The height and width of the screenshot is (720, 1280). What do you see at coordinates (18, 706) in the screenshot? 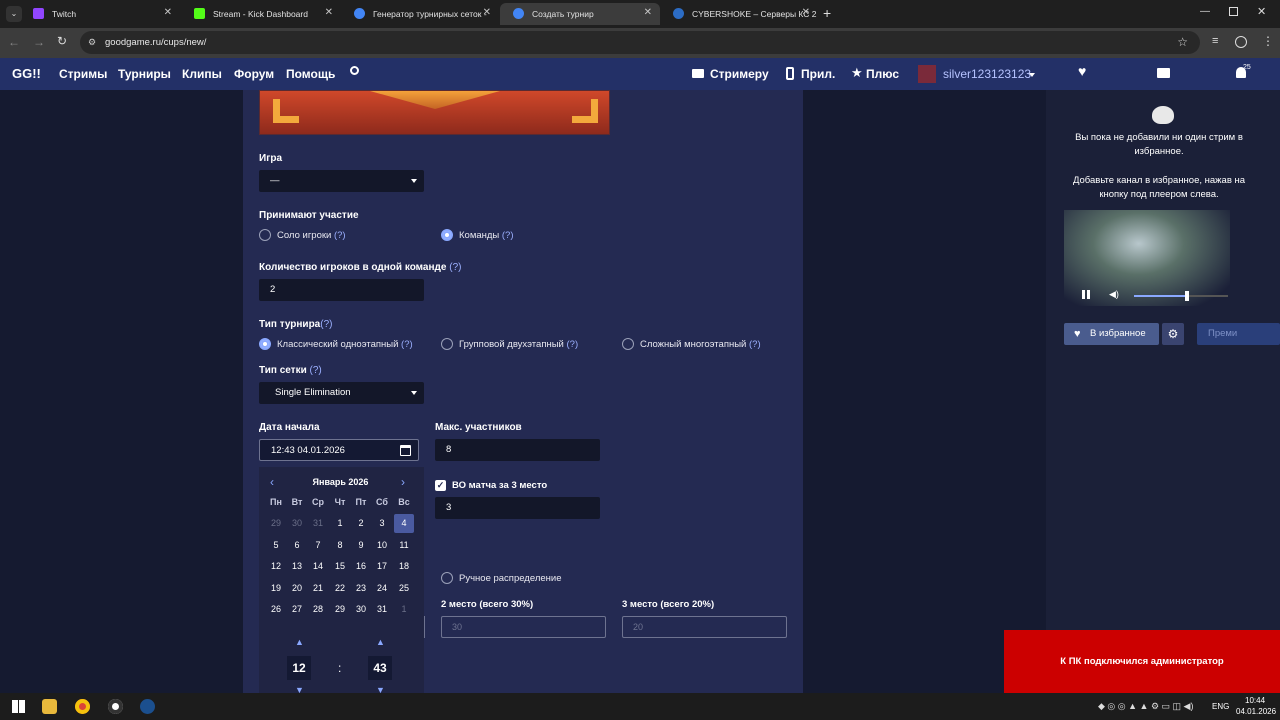
I see `windows-start-icon` at bounding box center [18, 706].